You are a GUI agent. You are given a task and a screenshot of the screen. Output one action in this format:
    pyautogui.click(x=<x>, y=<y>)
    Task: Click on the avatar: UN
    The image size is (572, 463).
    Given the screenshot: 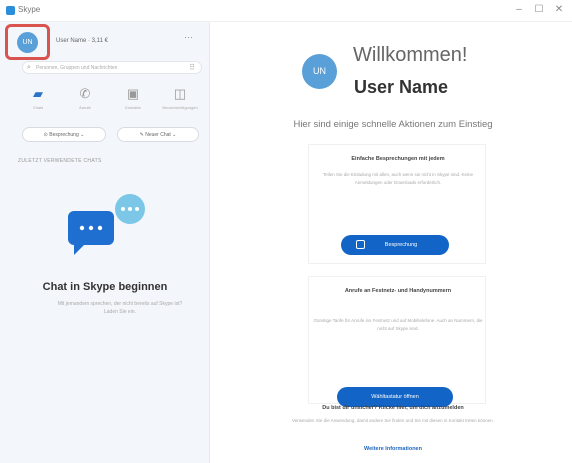 What is the action you would take?
    pyautogui.click(x=27, y=42)
    